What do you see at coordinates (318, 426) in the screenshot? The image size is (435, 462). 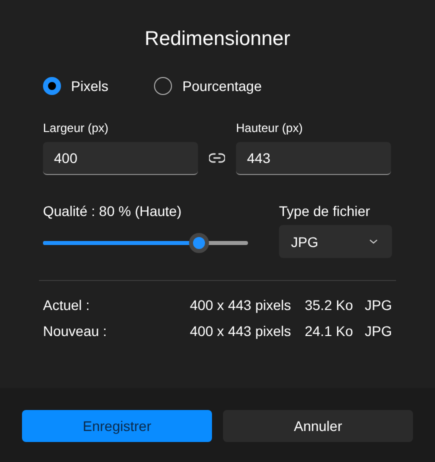 I see `cancel-button: Annuler` at bounding box center [318, 426].